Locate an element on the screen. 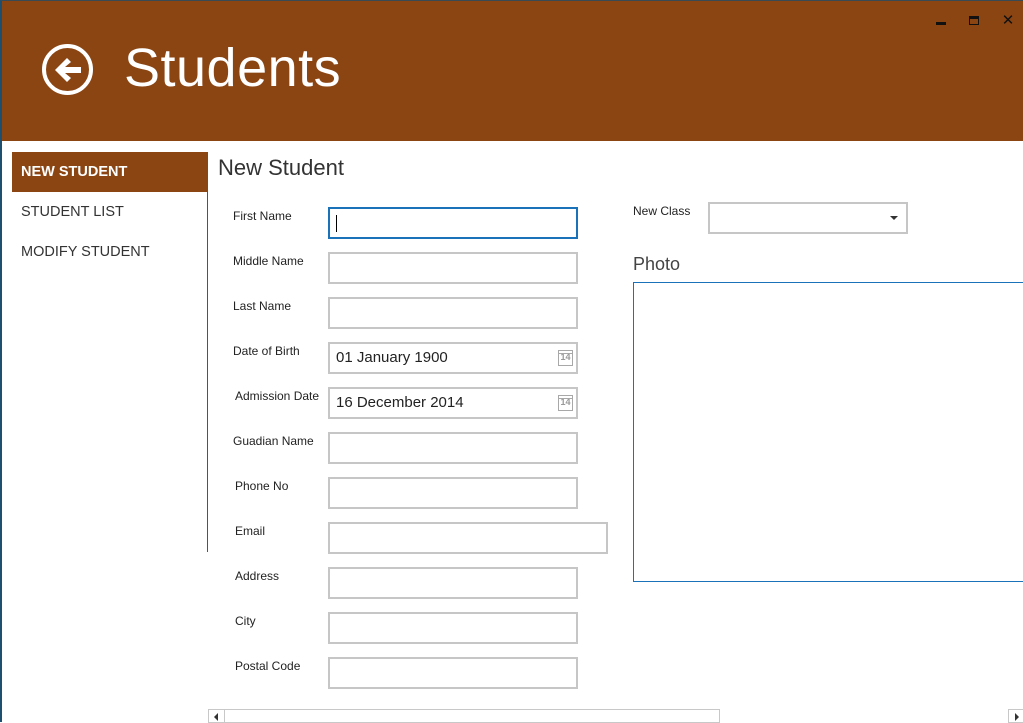  date-of-birth-label: Date of Birth is located at coordinates (266, 351).